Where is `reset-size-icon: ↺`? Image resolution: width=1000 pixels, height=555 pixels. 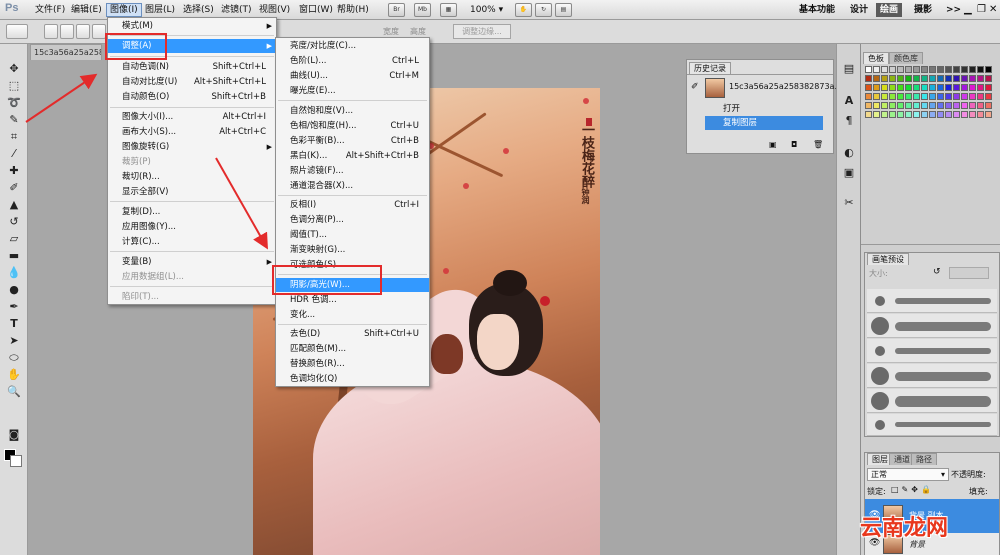 reset-size-icon: ↺ is located at coordinates (937, 272).